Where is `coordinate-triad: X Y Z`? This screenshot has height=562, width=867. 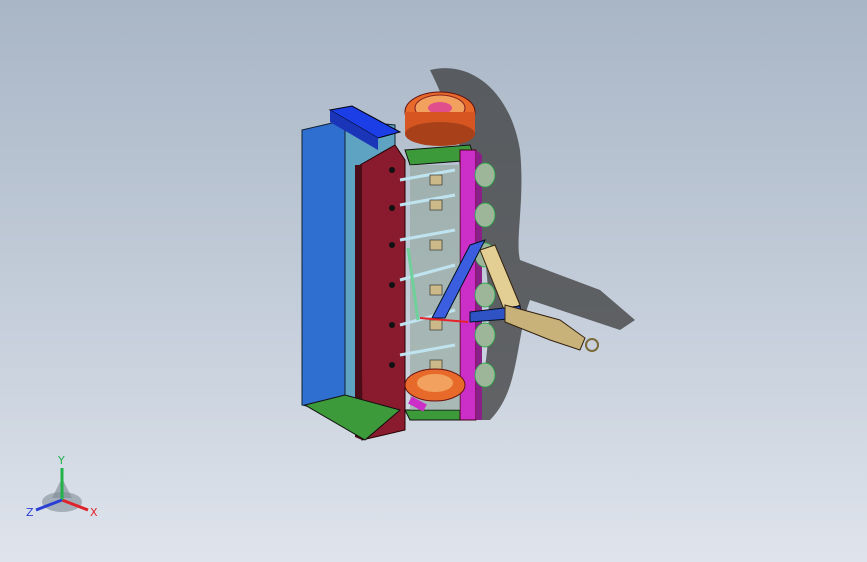
coordinate-triad: X Y Z is located at coordinates (62, 486).